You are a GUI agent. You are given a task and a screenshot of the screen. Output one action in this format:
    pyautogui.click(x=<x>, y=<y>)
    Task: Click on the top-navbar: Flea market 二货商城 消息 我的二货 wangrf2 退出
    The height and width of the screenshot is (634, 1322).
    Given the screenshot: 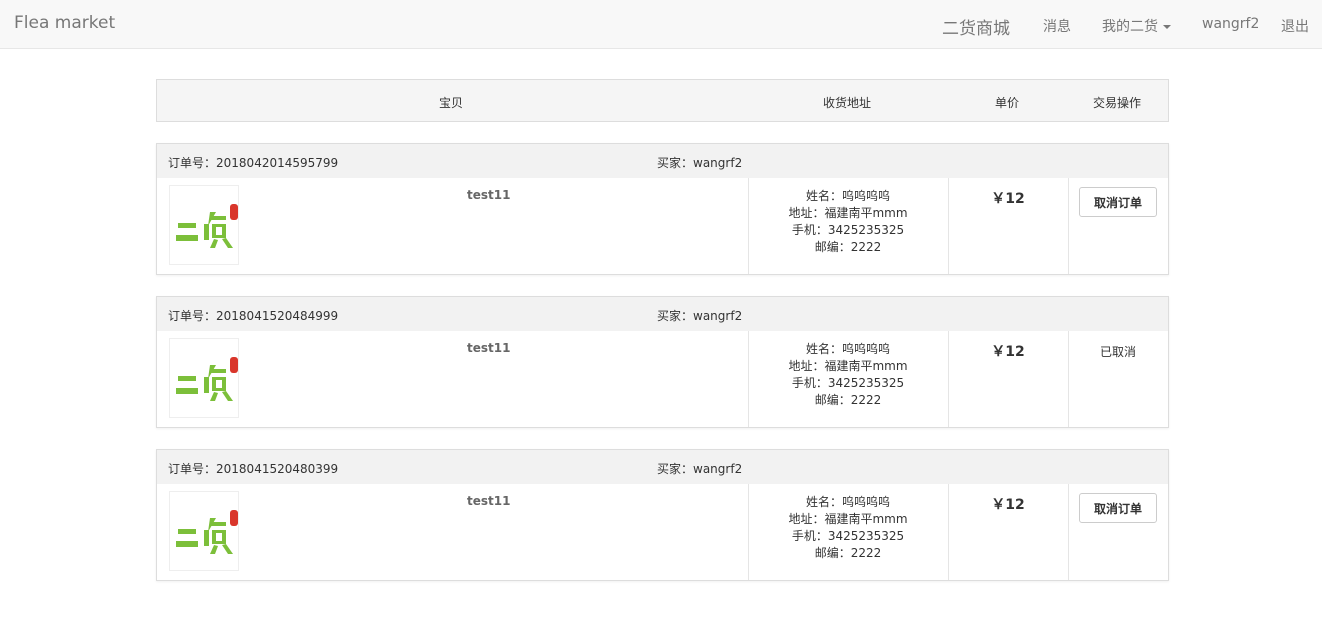 What is the action you would take?
    pyautogui.click(x=661, y=24)
    